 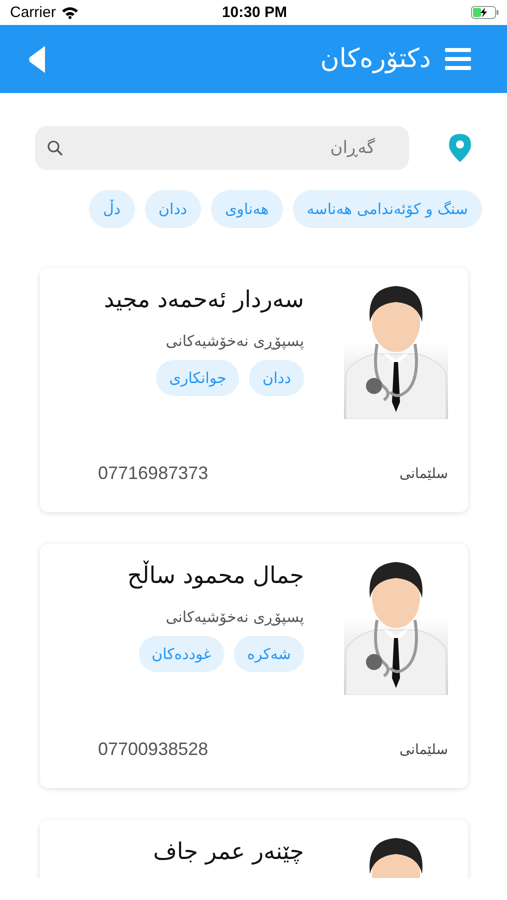 I want to click on specialty-tag: ددان, so click(x=276, y=378).